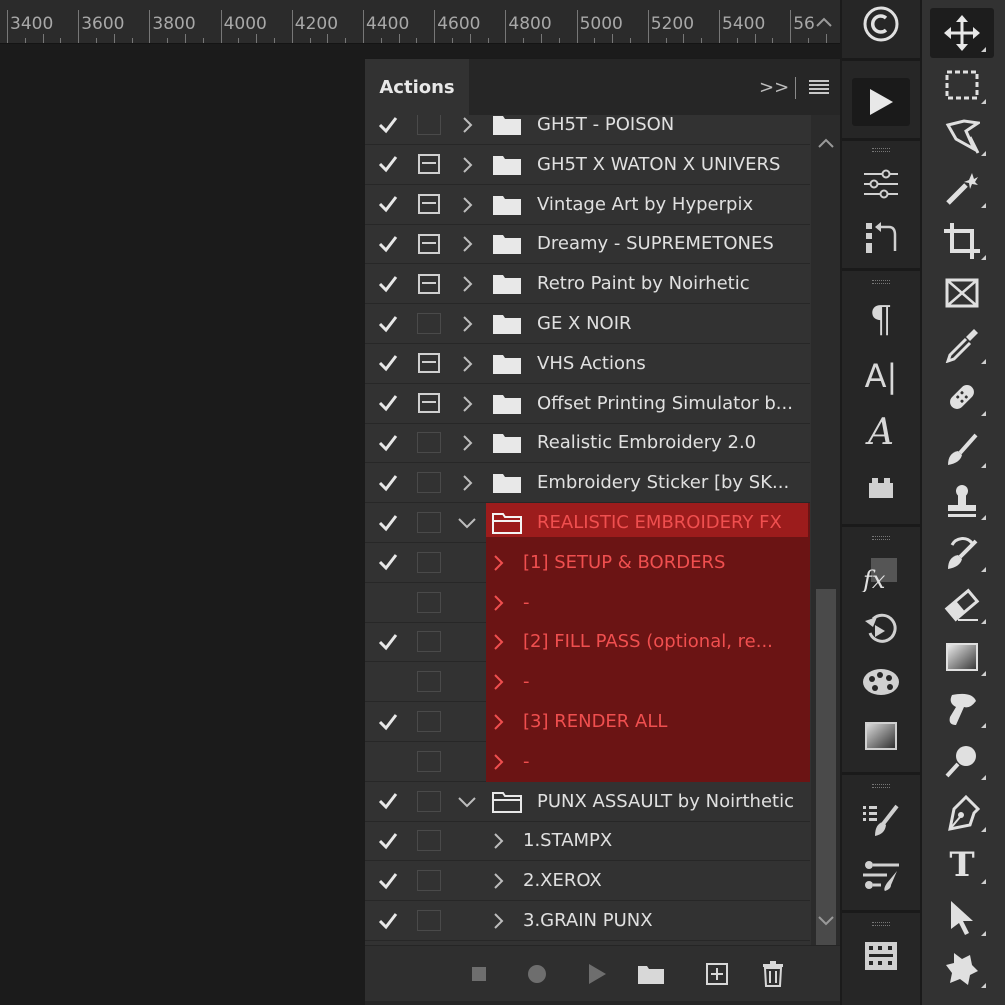  Describe the element at coordinates (962, 397) in the screenshot. I see `healing-brush-icon` at that location.